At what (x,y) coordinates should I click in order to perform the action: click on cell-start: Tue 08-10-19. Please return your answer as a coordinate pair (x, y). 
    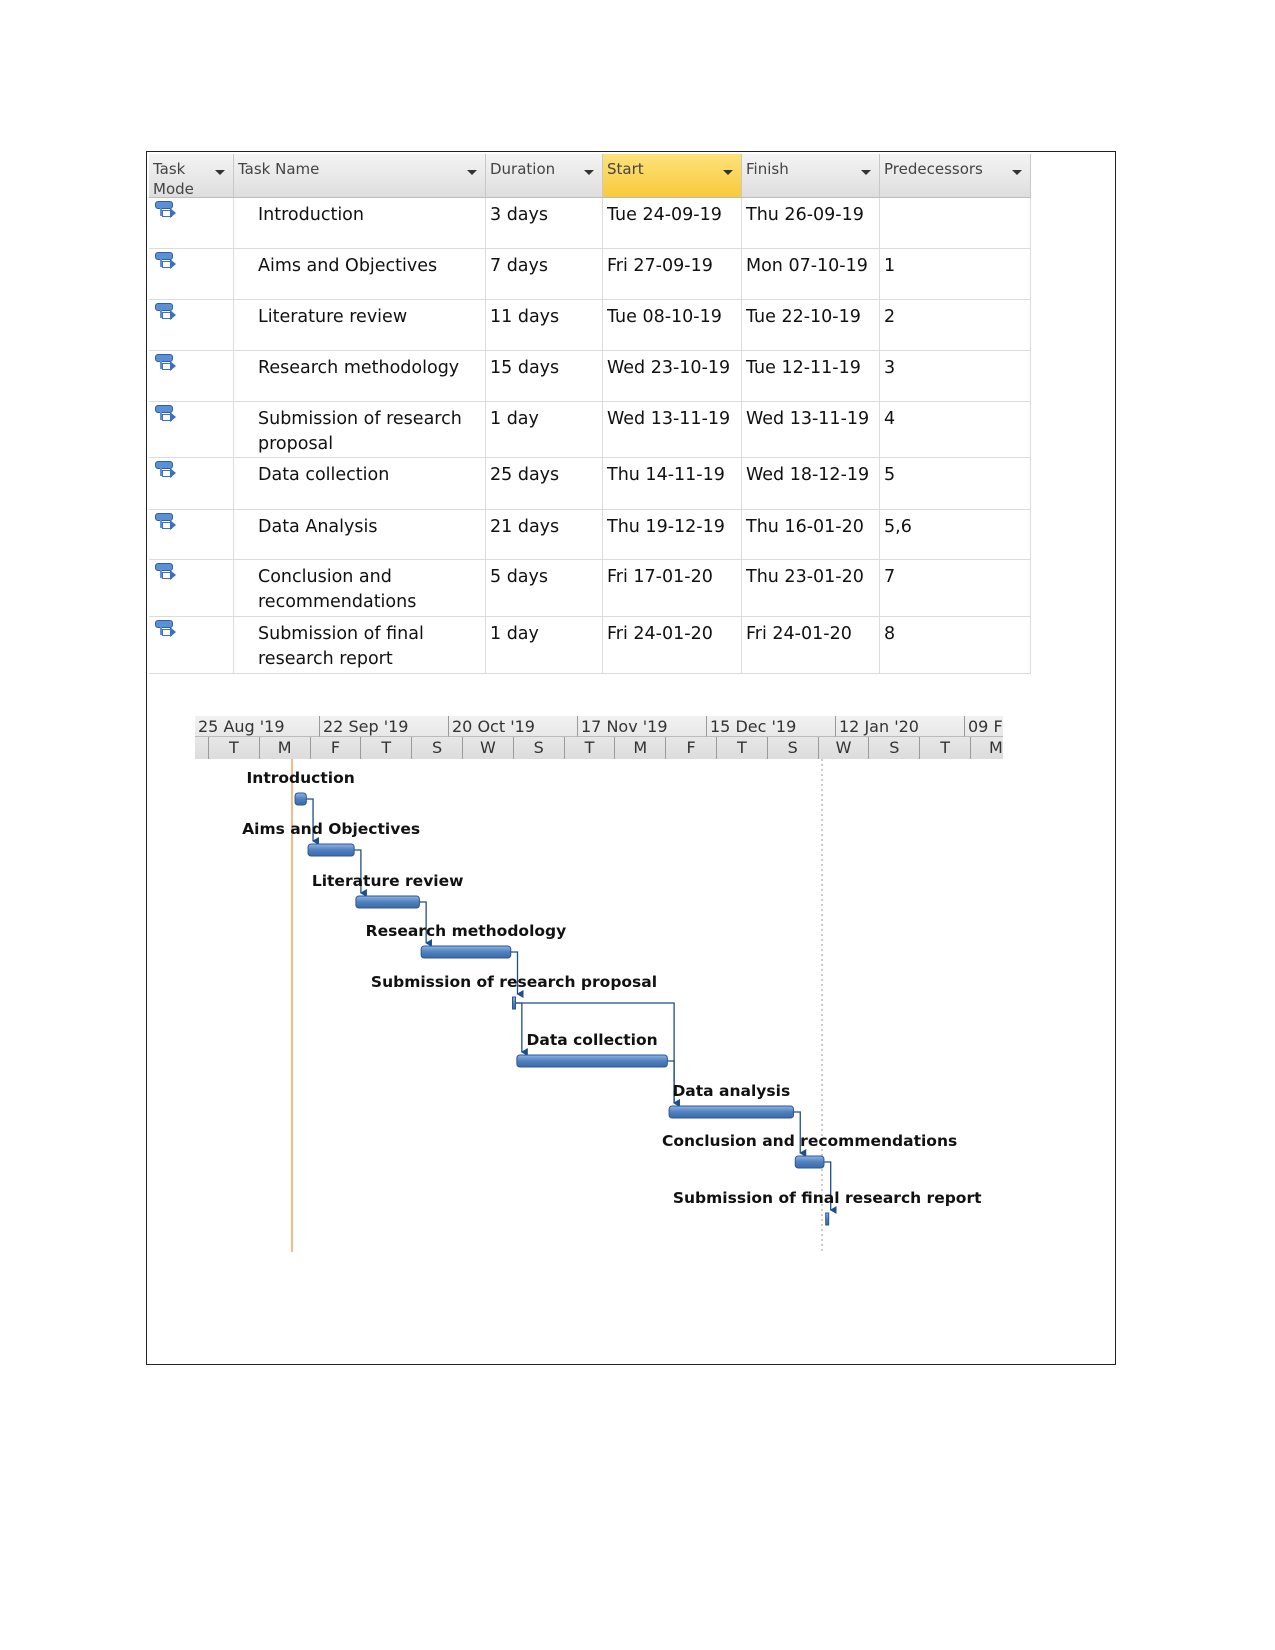
    Looking at the image, I should click on (672, 325).